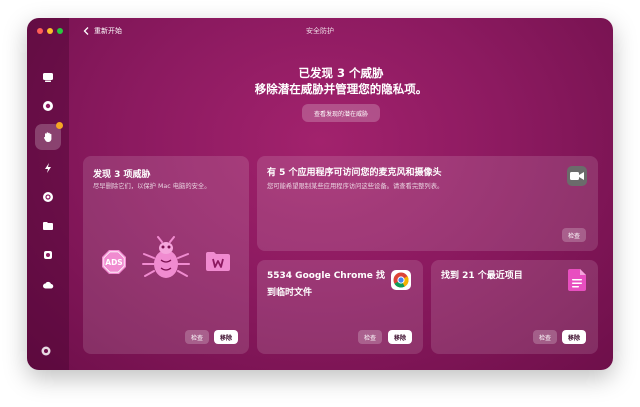 The image size is (640, 407). I want to click on review-threats-button: 查看发现的潜在威胁, so click(341, 113).